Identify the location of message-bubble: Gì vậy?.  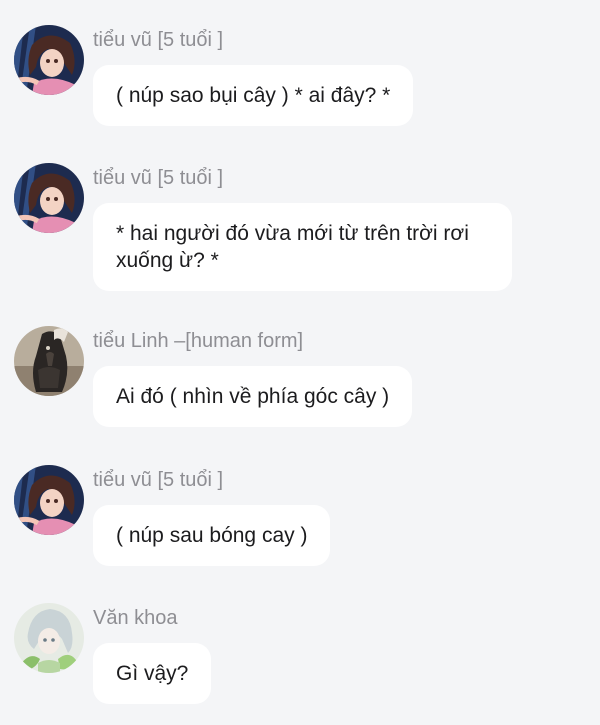
(152, 673).